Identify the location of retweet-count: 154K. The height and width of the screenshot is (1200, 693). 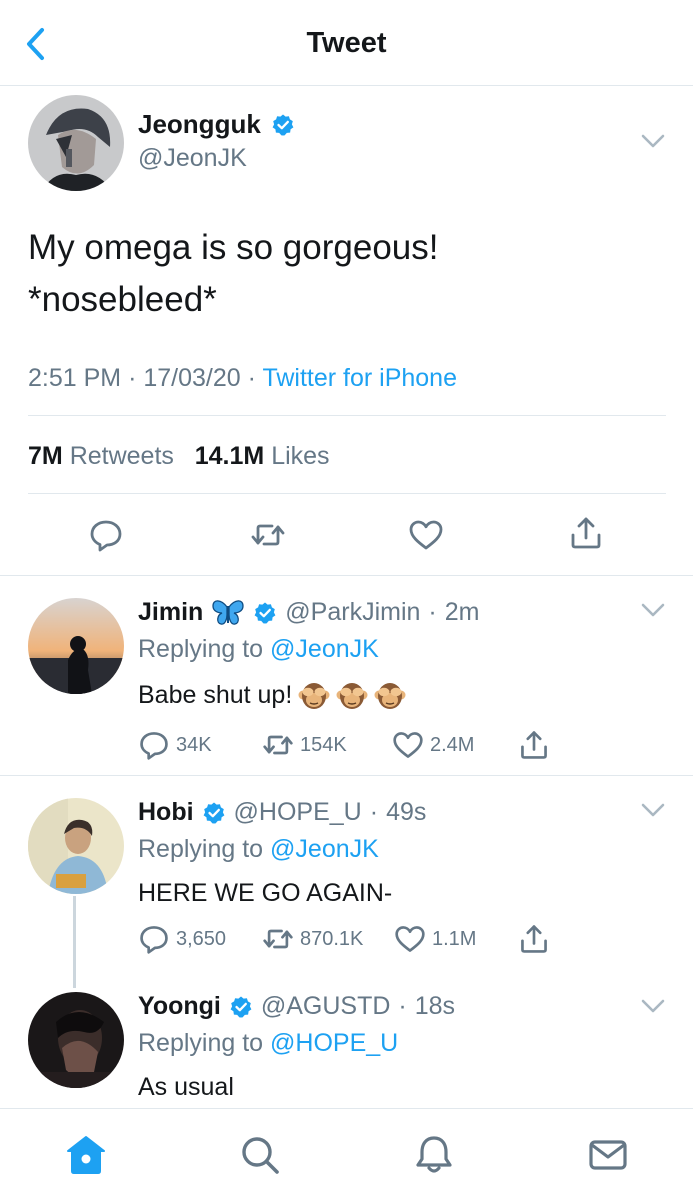
(323, 744).